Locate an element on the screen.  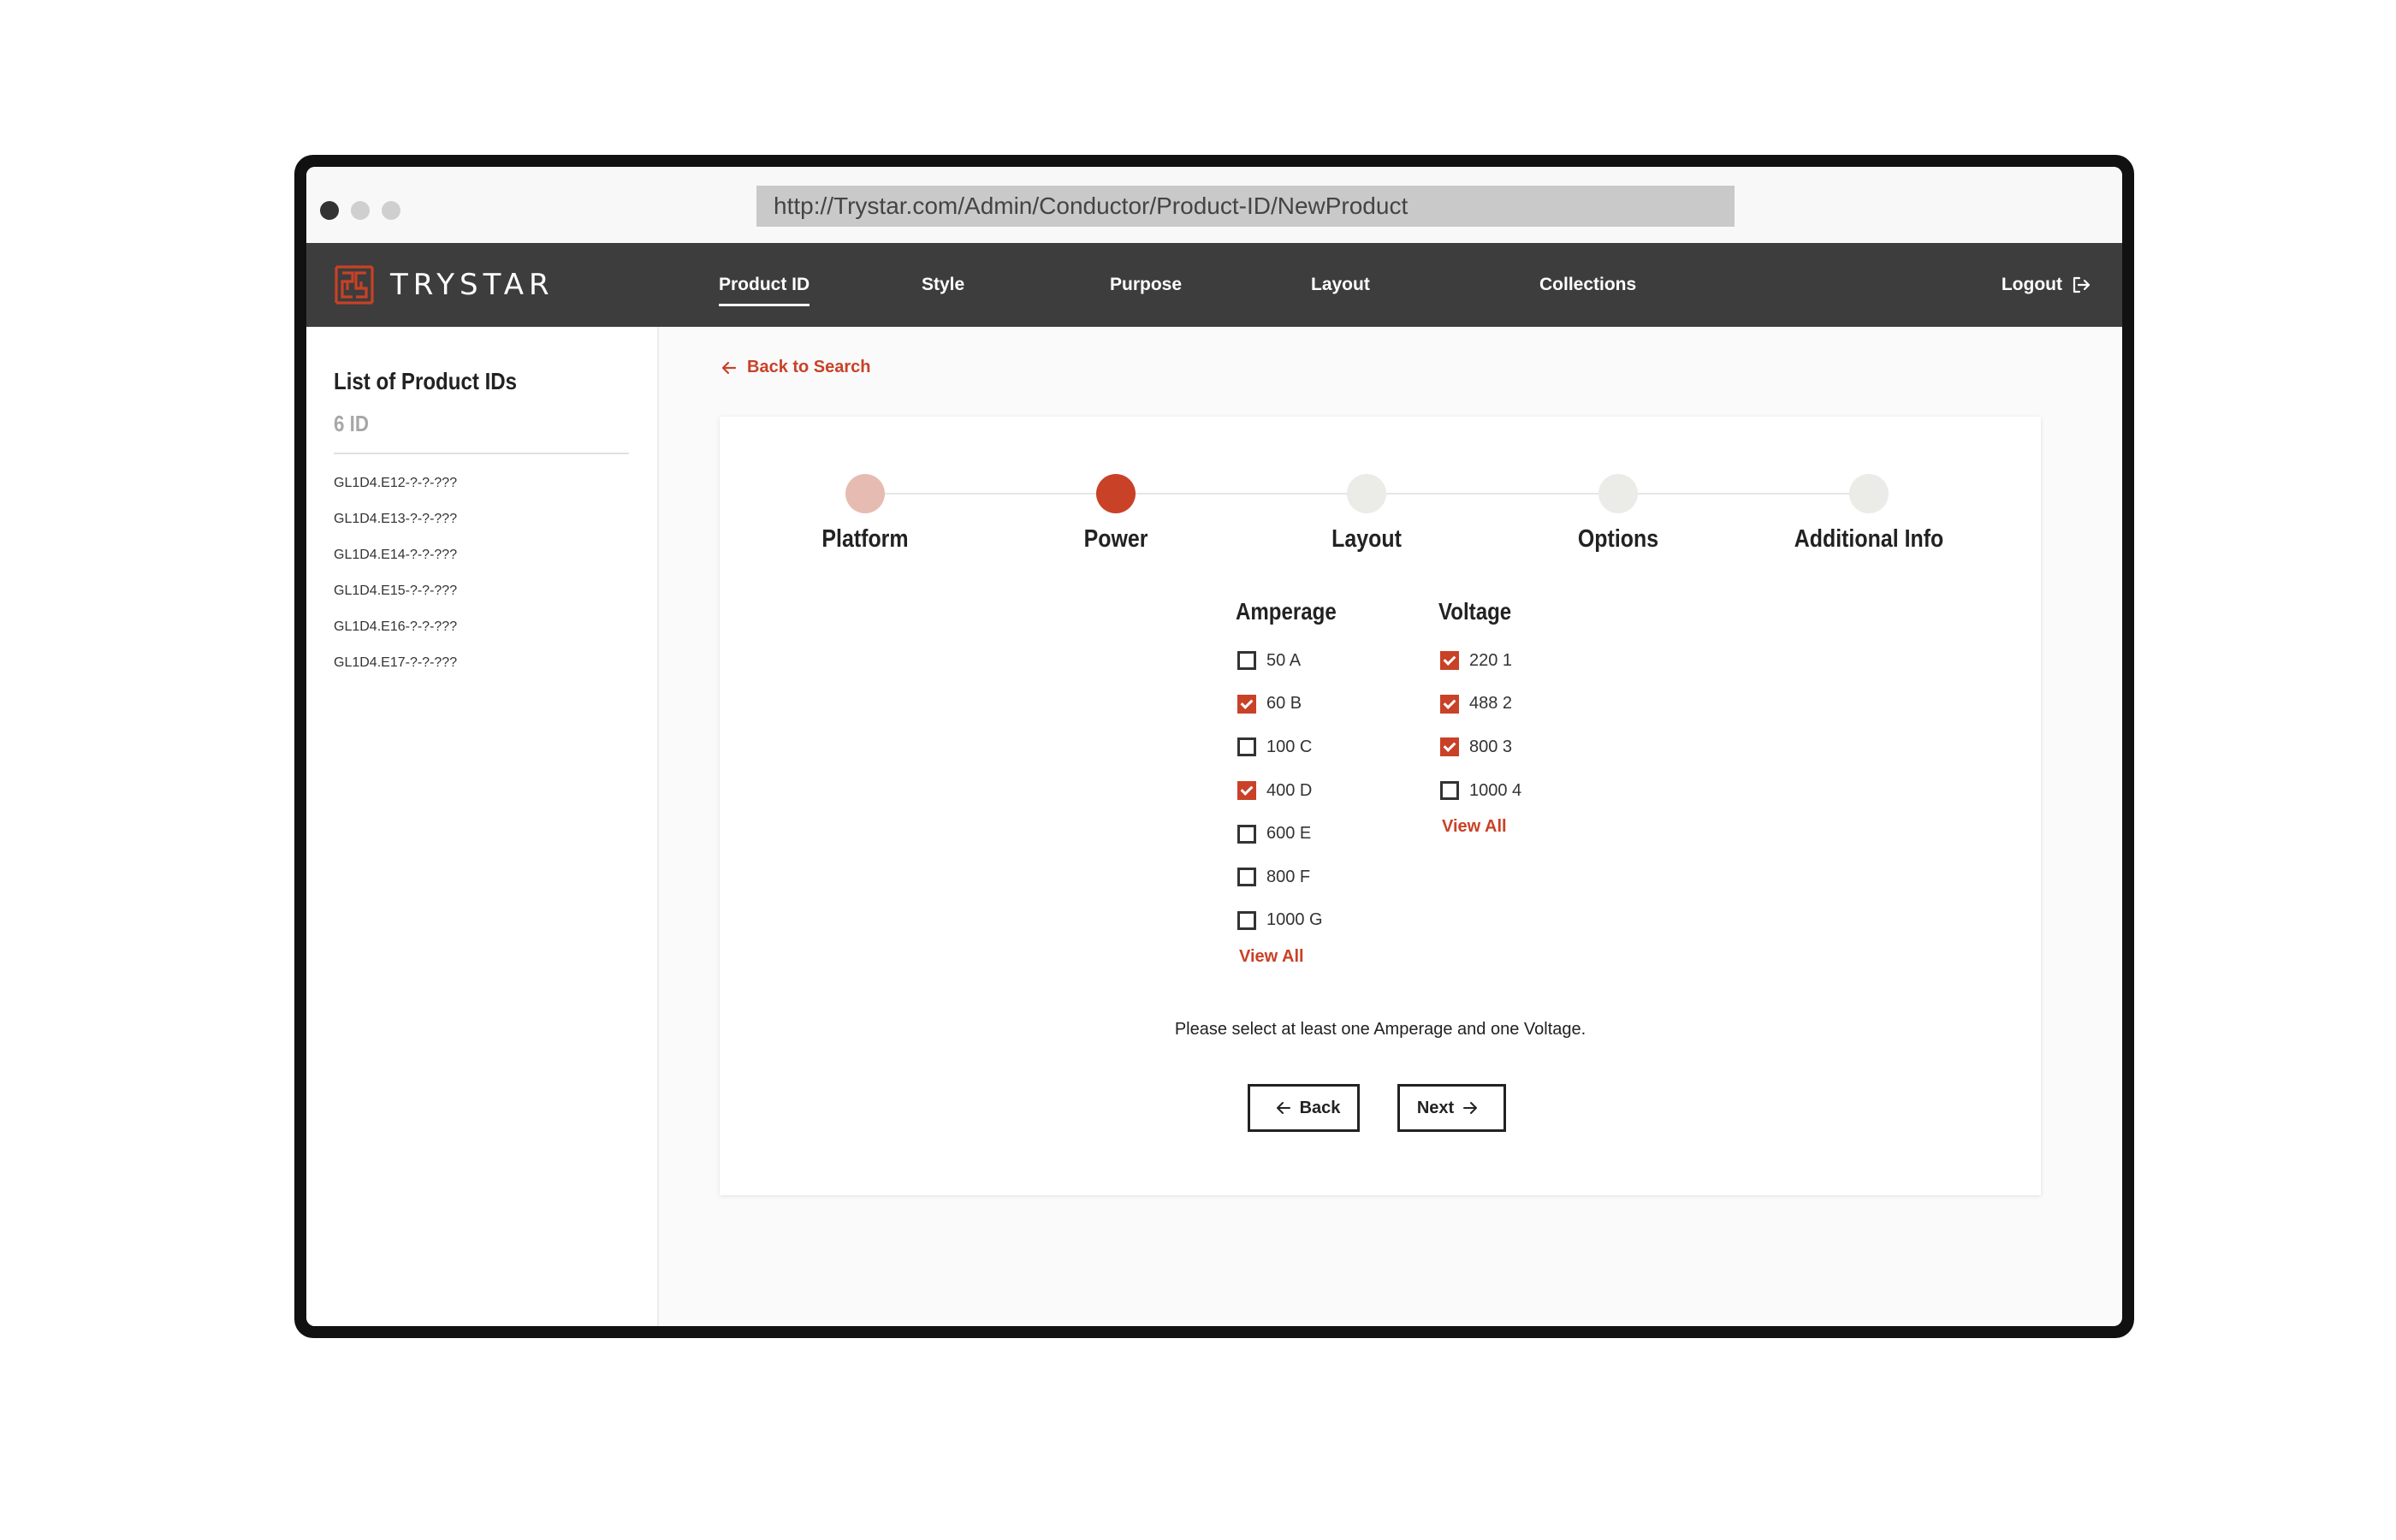
next-button-label: Next is located at coordinates (1435, 1107).